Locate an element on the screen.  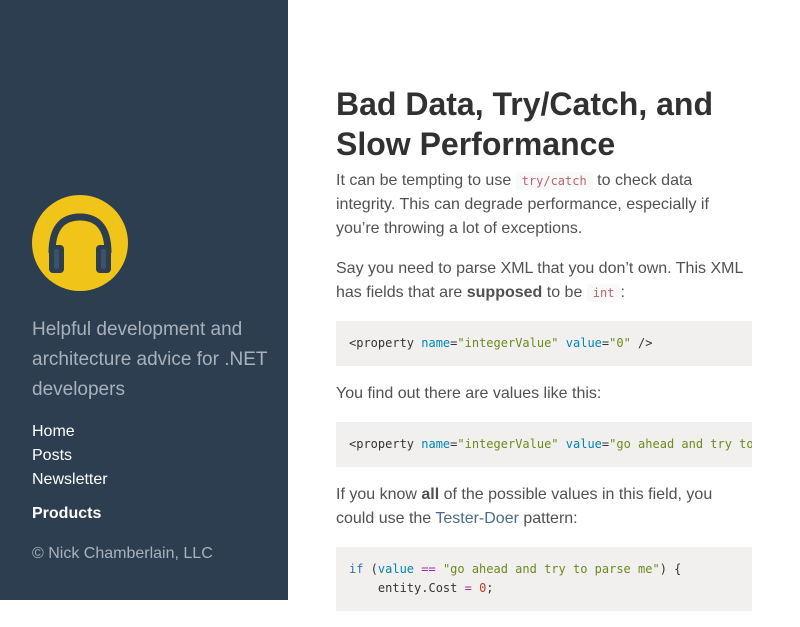
code-token: "go ahead and try to parse me" /> is located at coordinates (680, 444).